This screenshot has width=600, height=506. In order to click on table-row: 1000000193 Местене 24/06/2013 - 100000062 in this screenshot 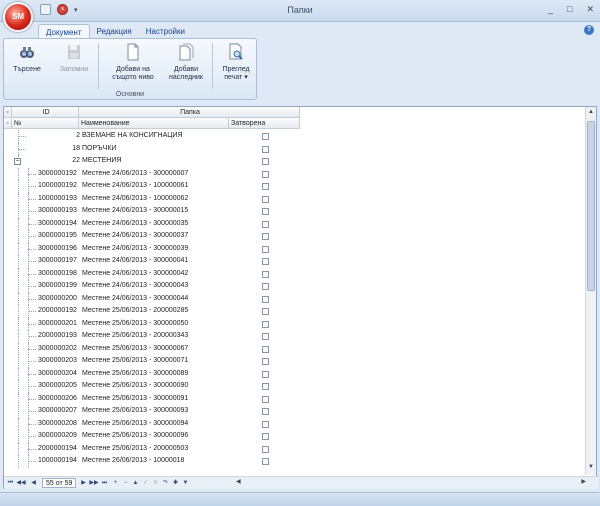, I will do `click(152, 198)`.